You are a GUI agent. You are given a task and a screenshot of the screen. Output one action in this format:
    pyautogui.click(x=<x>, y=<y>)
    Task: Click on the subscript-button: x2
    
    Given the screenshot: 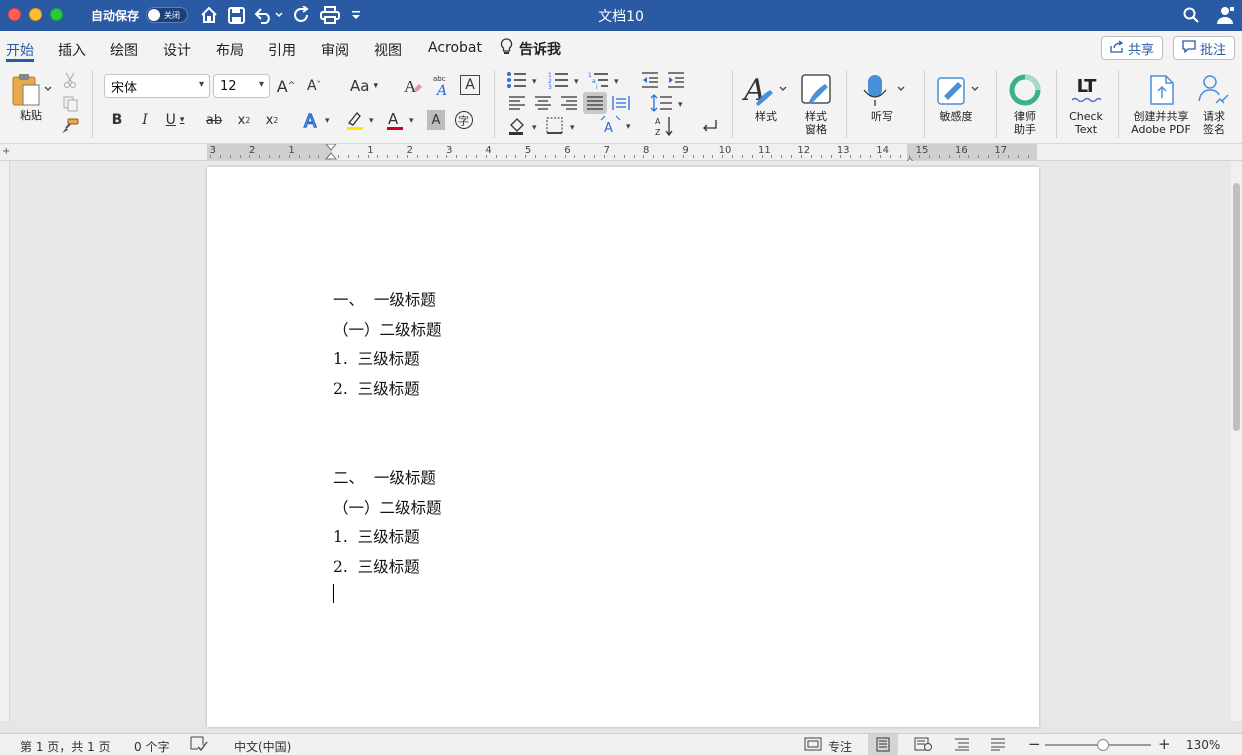 What is the action you would take?
    pyautogui.click(x=244, y=120)
    